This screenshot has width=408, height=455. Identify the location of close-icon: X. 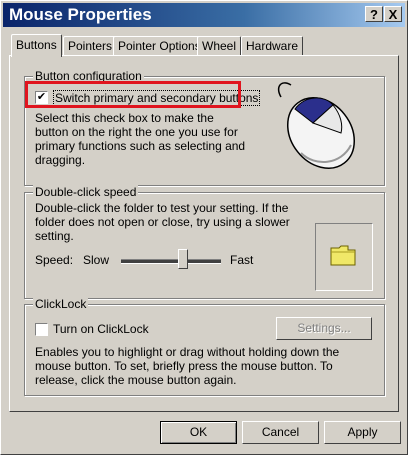
(393, 14).